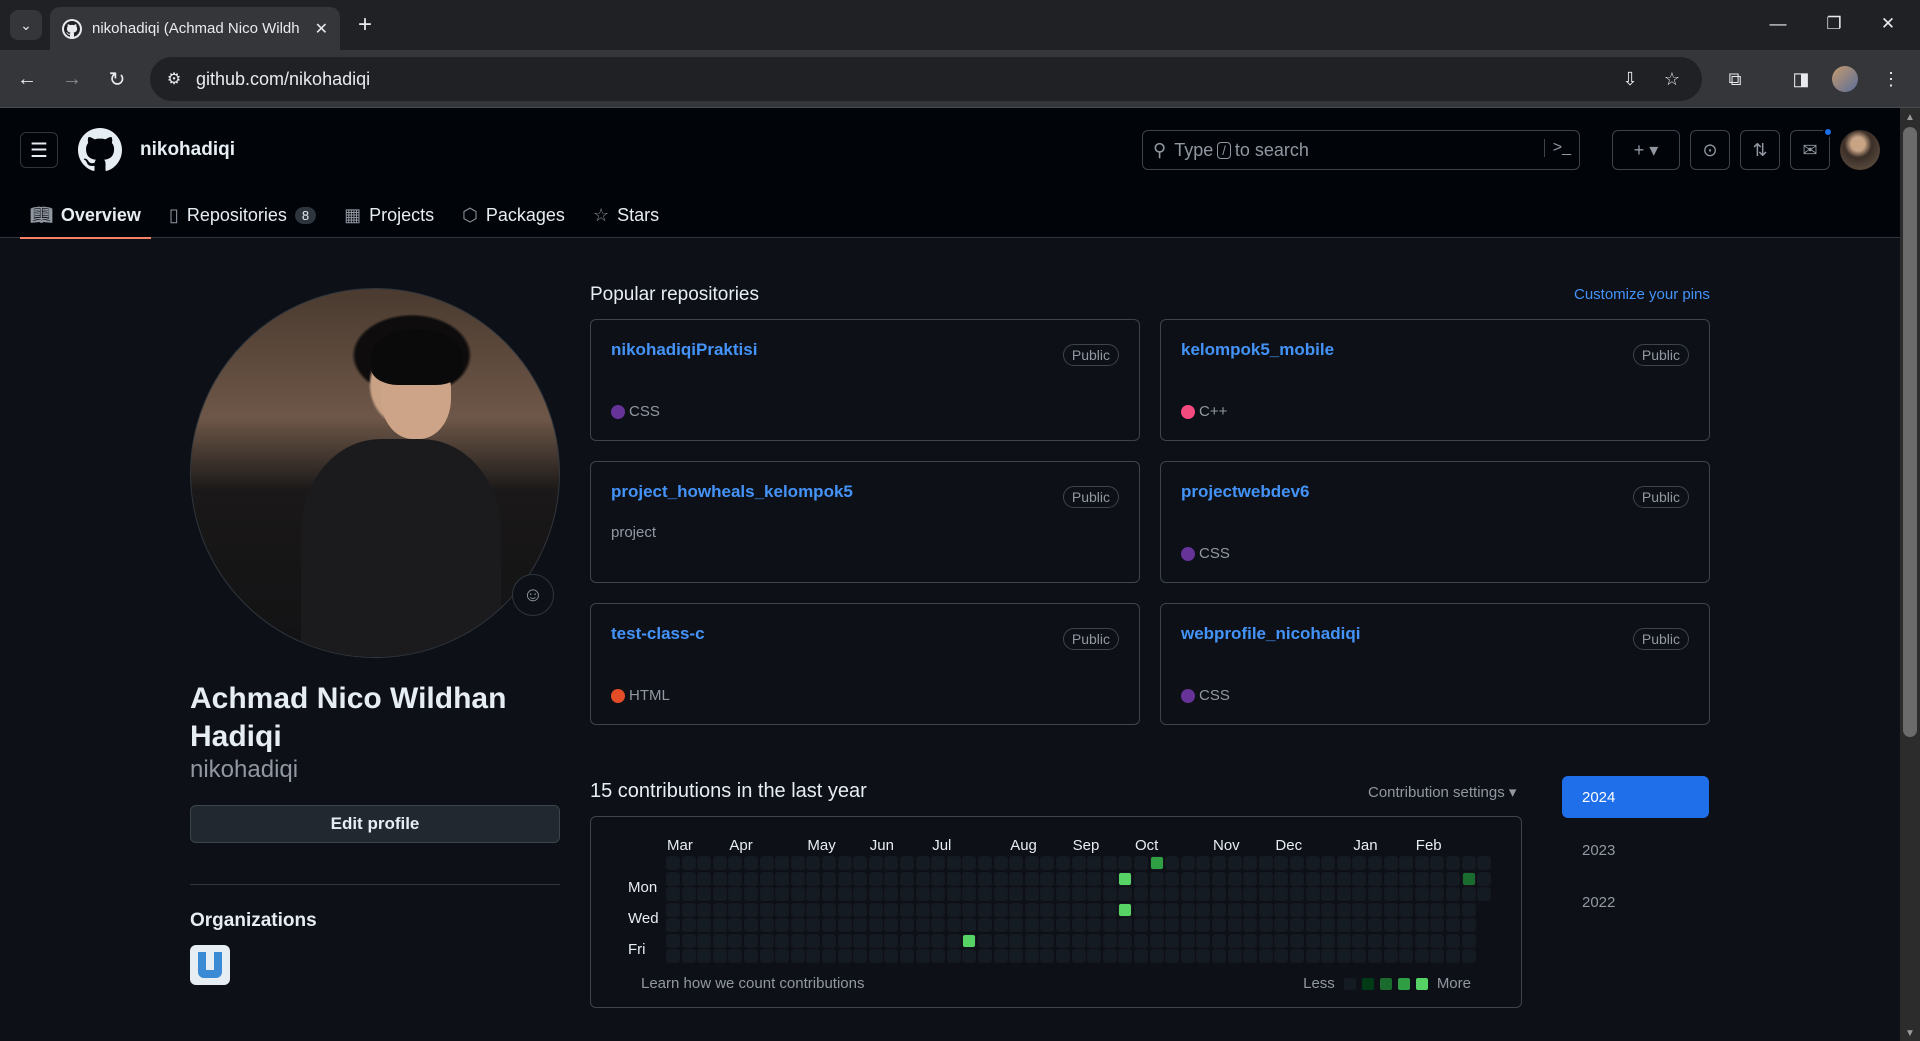 This screenshot has height=1041, width=1920. Describe the element at coordinates (1834, 24) in the screenshot. I see `restore-icon: ❐` at that location.